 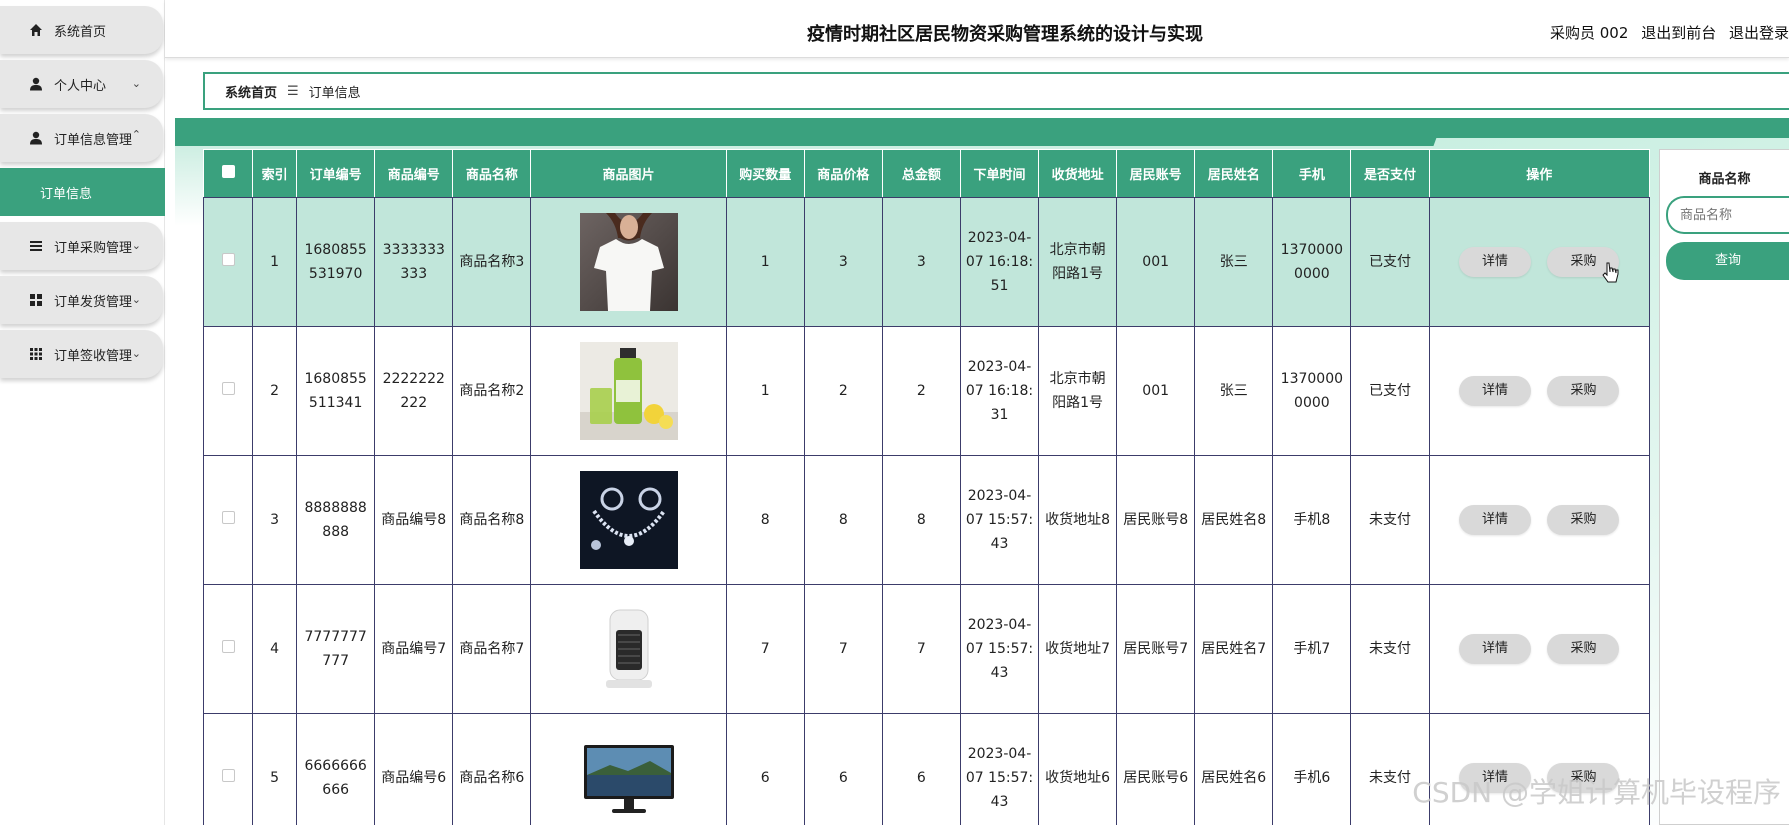 What do you see at coordinates (82, 192) in the screenshot?
I see `sidebar-subitem-order-info: 订单信息` at bounding box center [82, 192].